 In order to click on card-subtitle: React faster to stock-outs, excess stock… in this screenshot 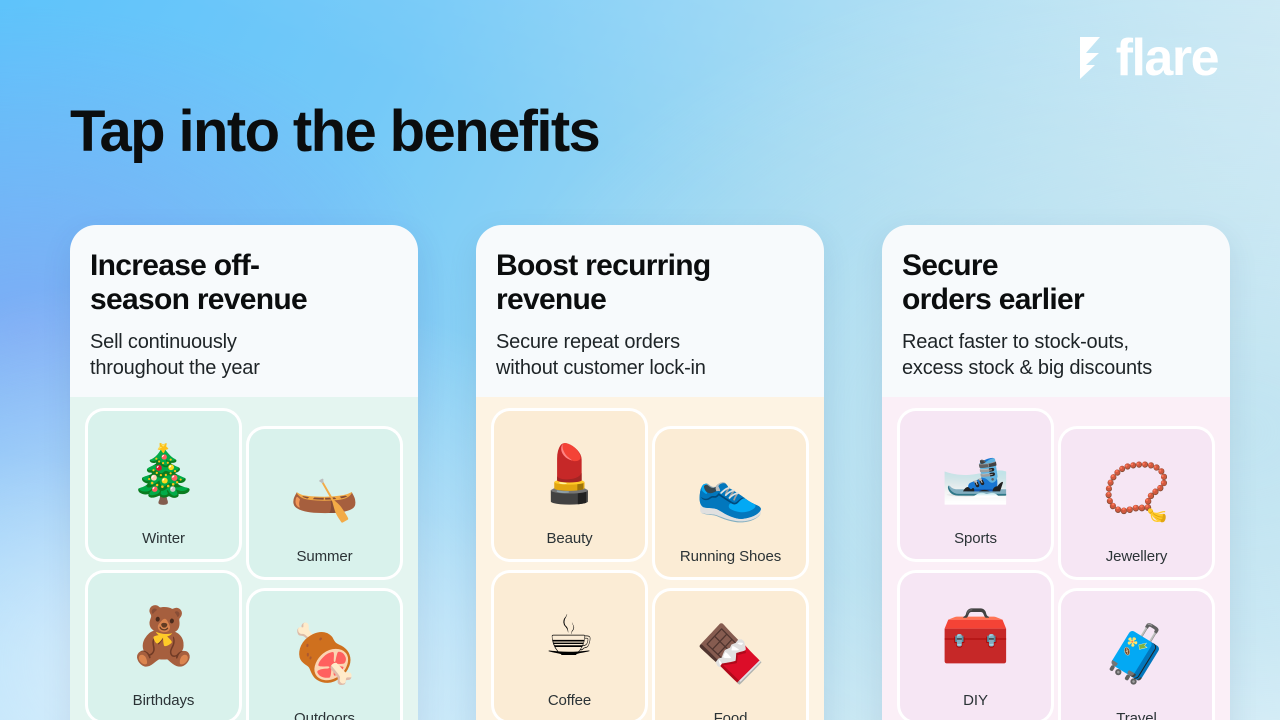, I will do `click(1027, 354)`.